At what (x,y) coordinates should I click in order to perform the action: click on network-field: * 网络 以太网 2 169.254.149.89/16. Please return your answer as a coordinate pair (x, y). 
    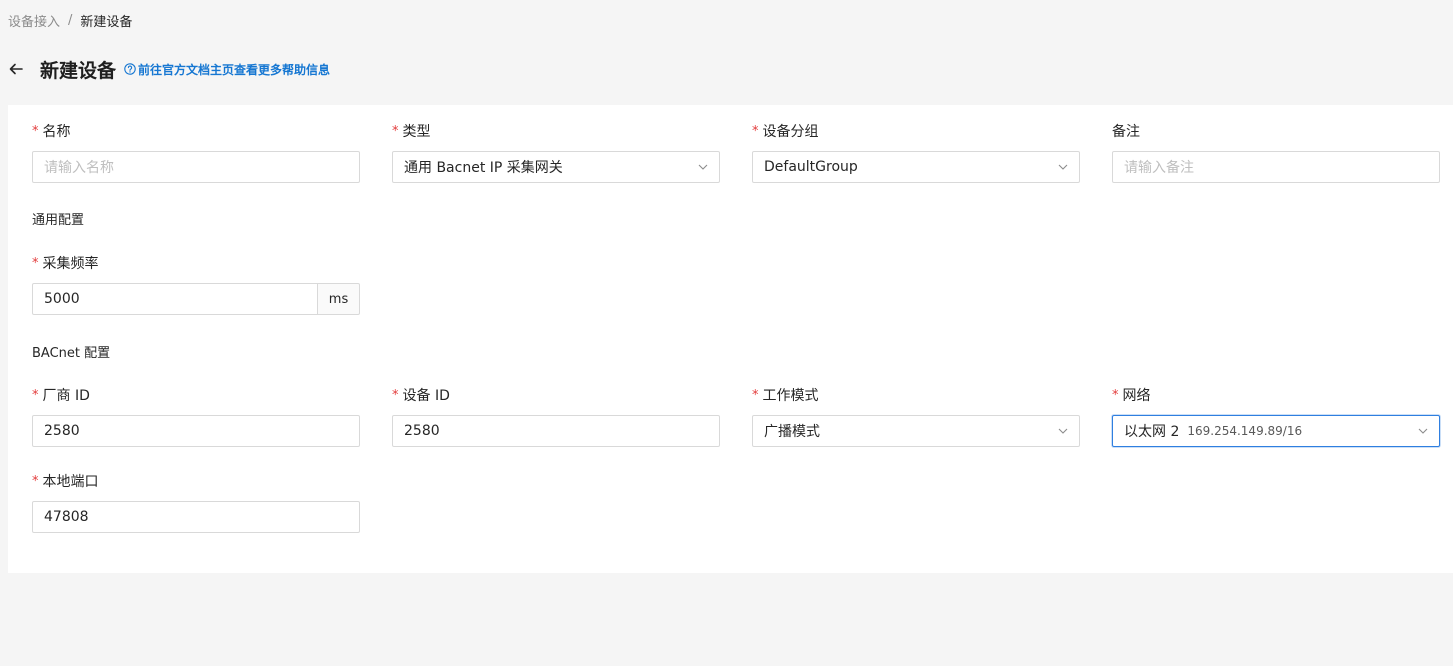
    Looking at the image, I should click on (1276, 416).